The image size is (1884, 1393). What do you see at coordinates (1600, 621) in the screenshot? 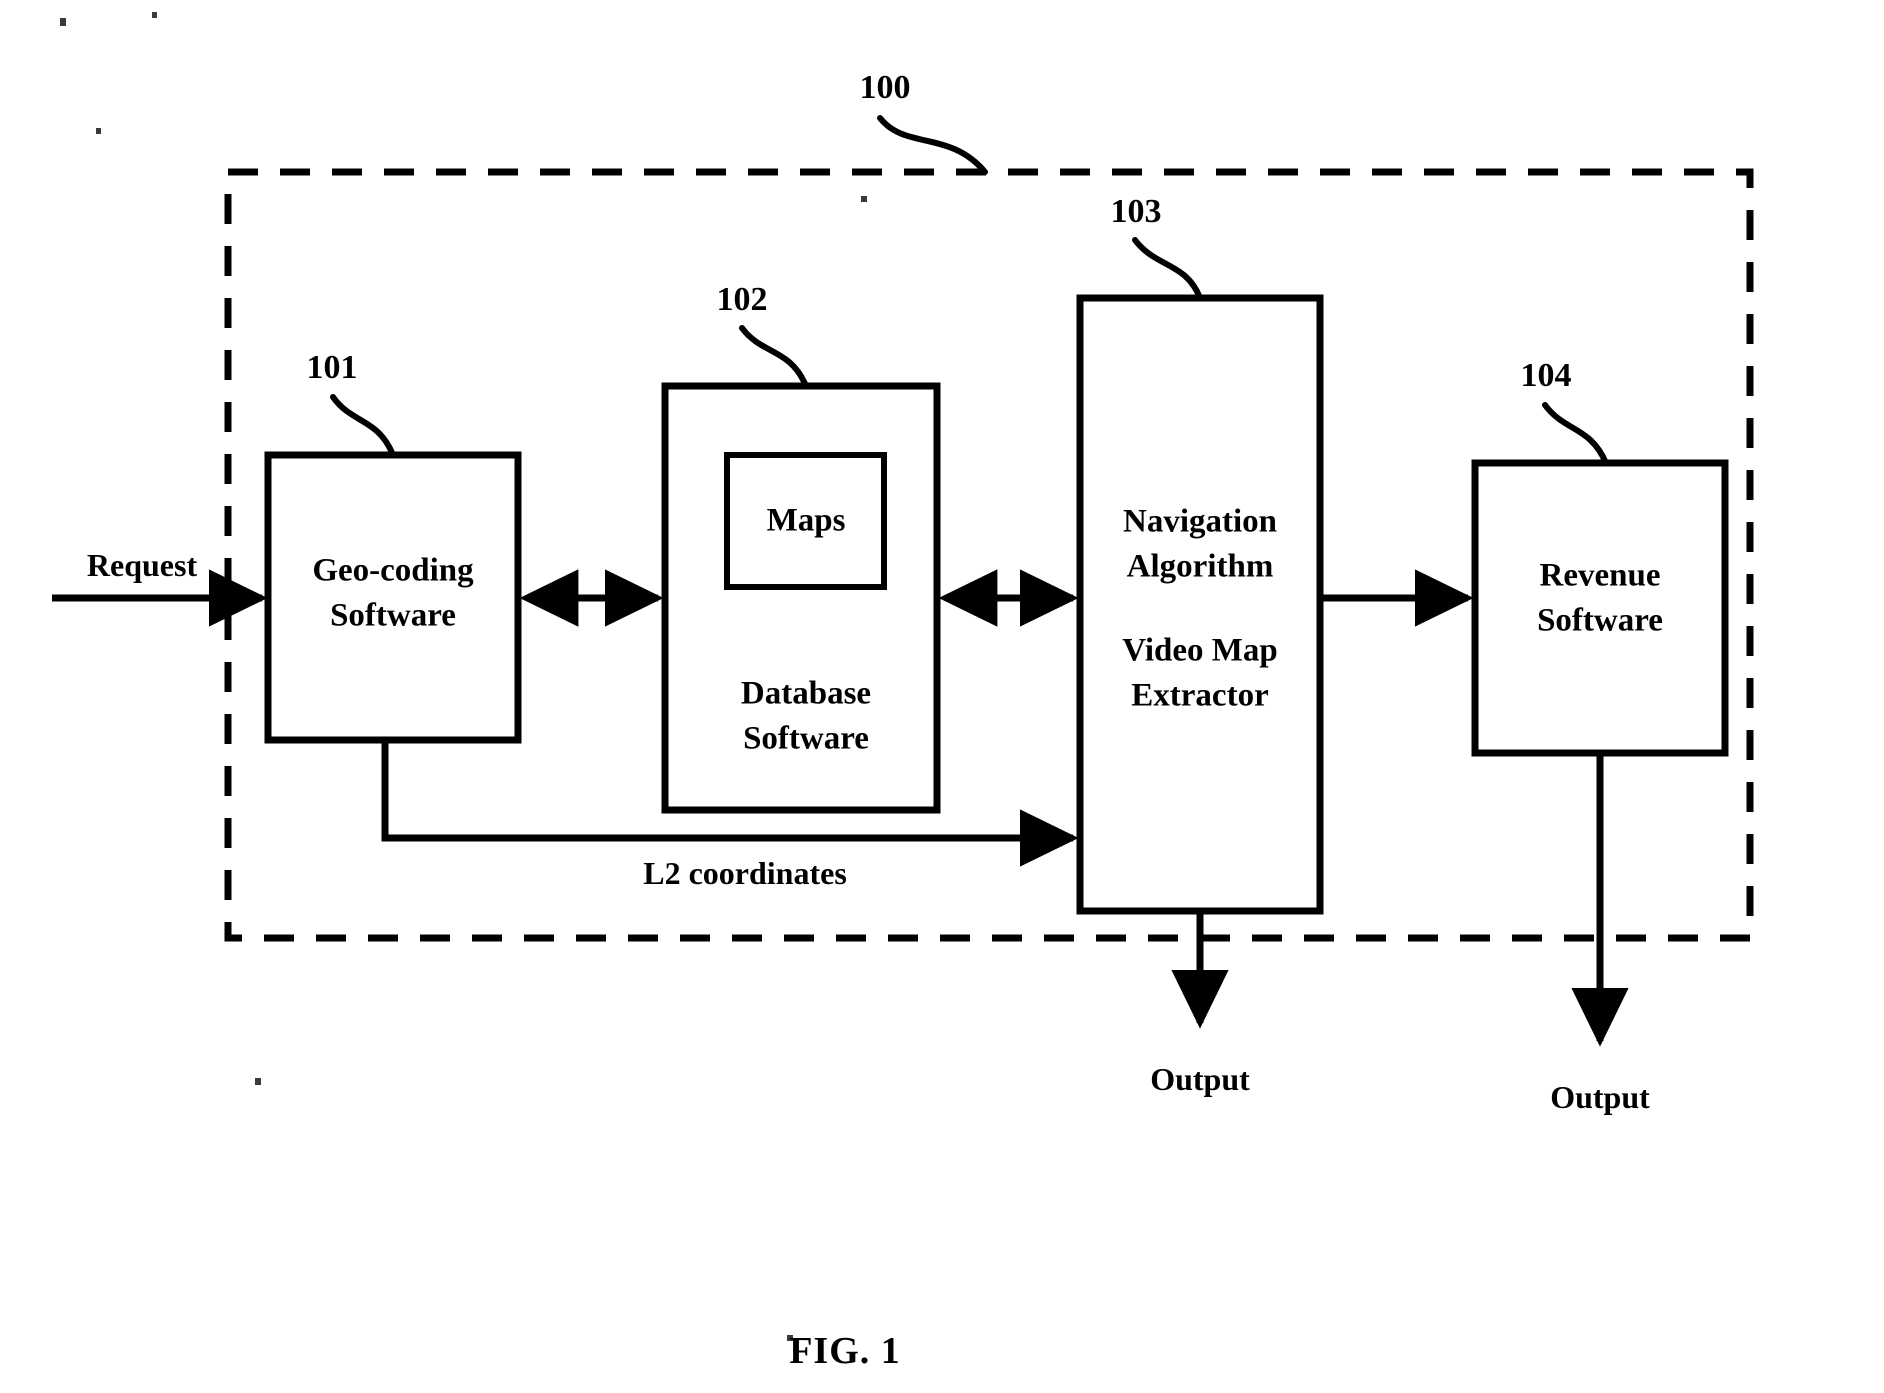
I see `block-revenue-software-line2: Software` at bounding box center [1600, 621].